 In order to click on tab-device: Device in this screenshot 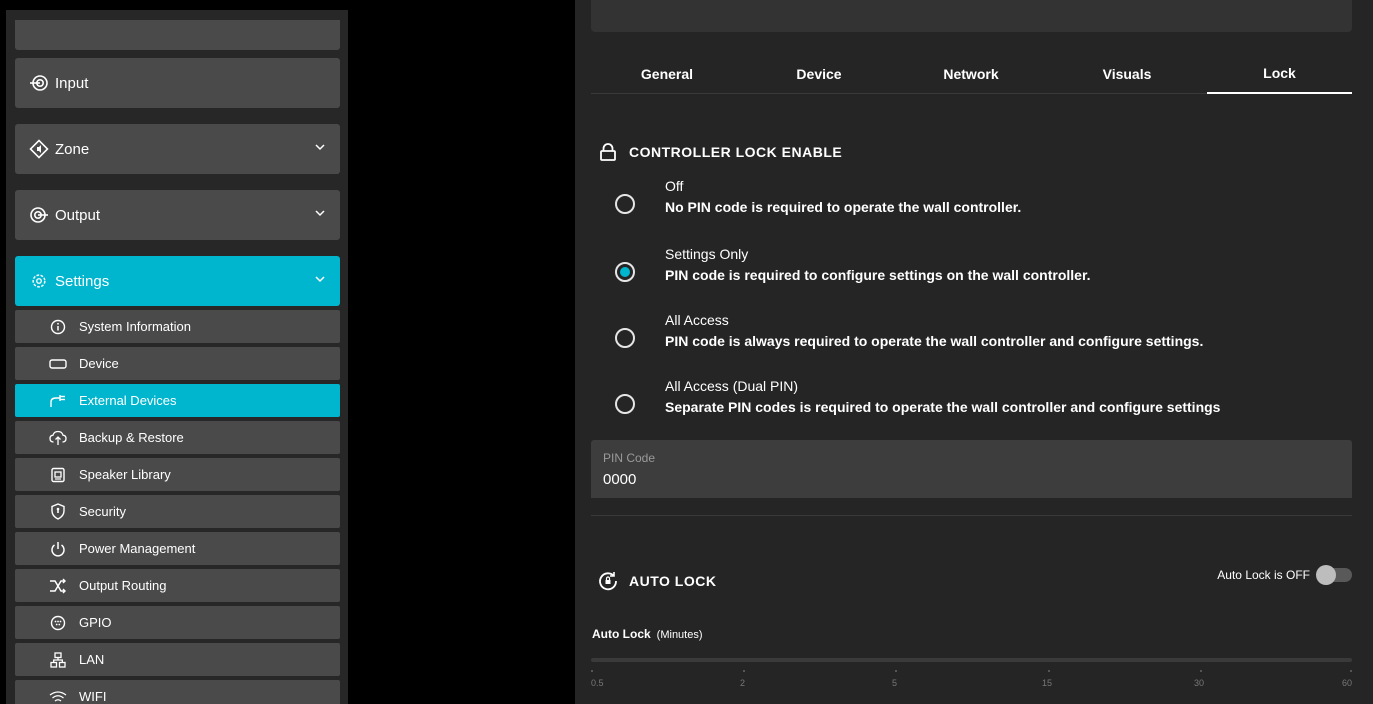, I will do `click(819, 74)`.